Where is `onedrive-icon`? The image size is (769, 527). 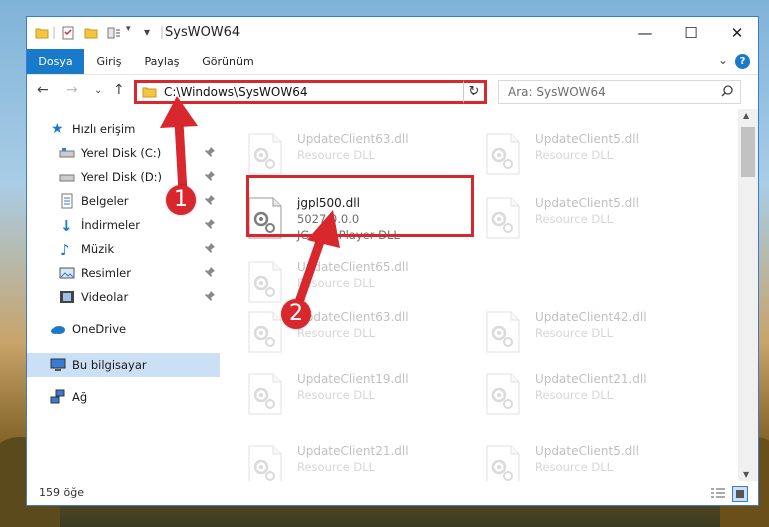 onedrive-icon is located at coordinates (58, 330).